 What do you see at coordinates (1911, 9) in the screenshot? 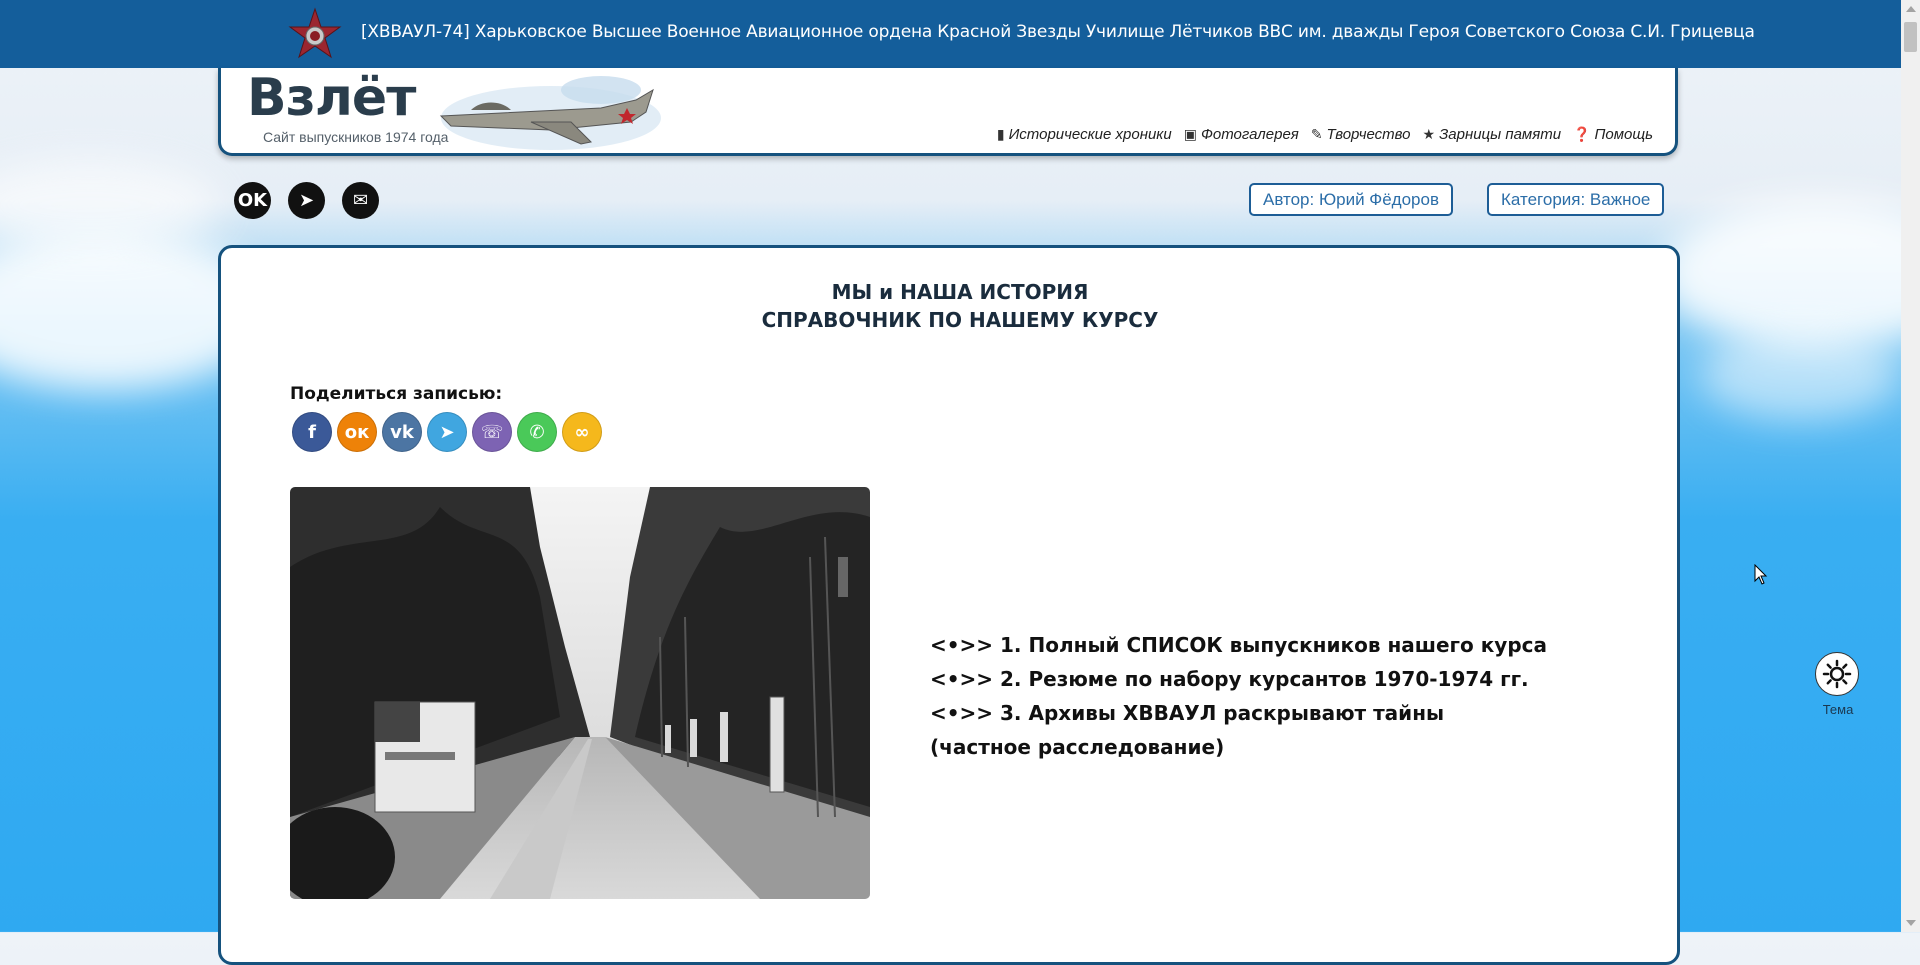
I see `scroll-up-arrow-icon` at bounding box center [1911, 9].